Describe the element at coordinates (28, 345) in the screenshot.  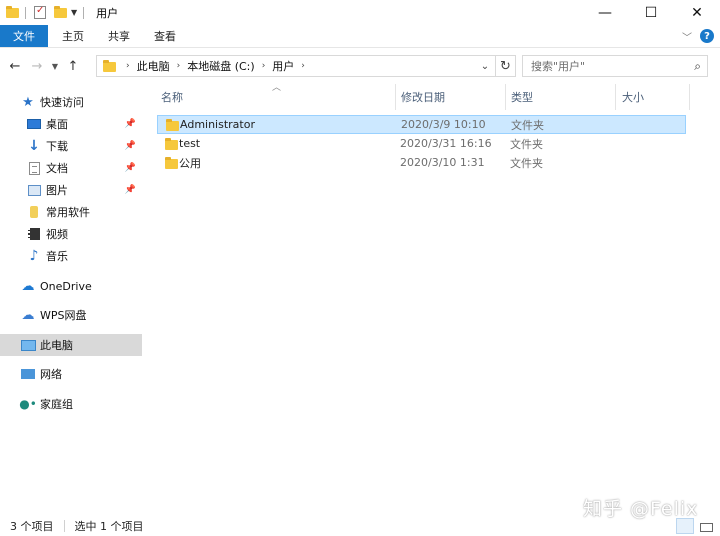
I see `computer-icon` at that location.